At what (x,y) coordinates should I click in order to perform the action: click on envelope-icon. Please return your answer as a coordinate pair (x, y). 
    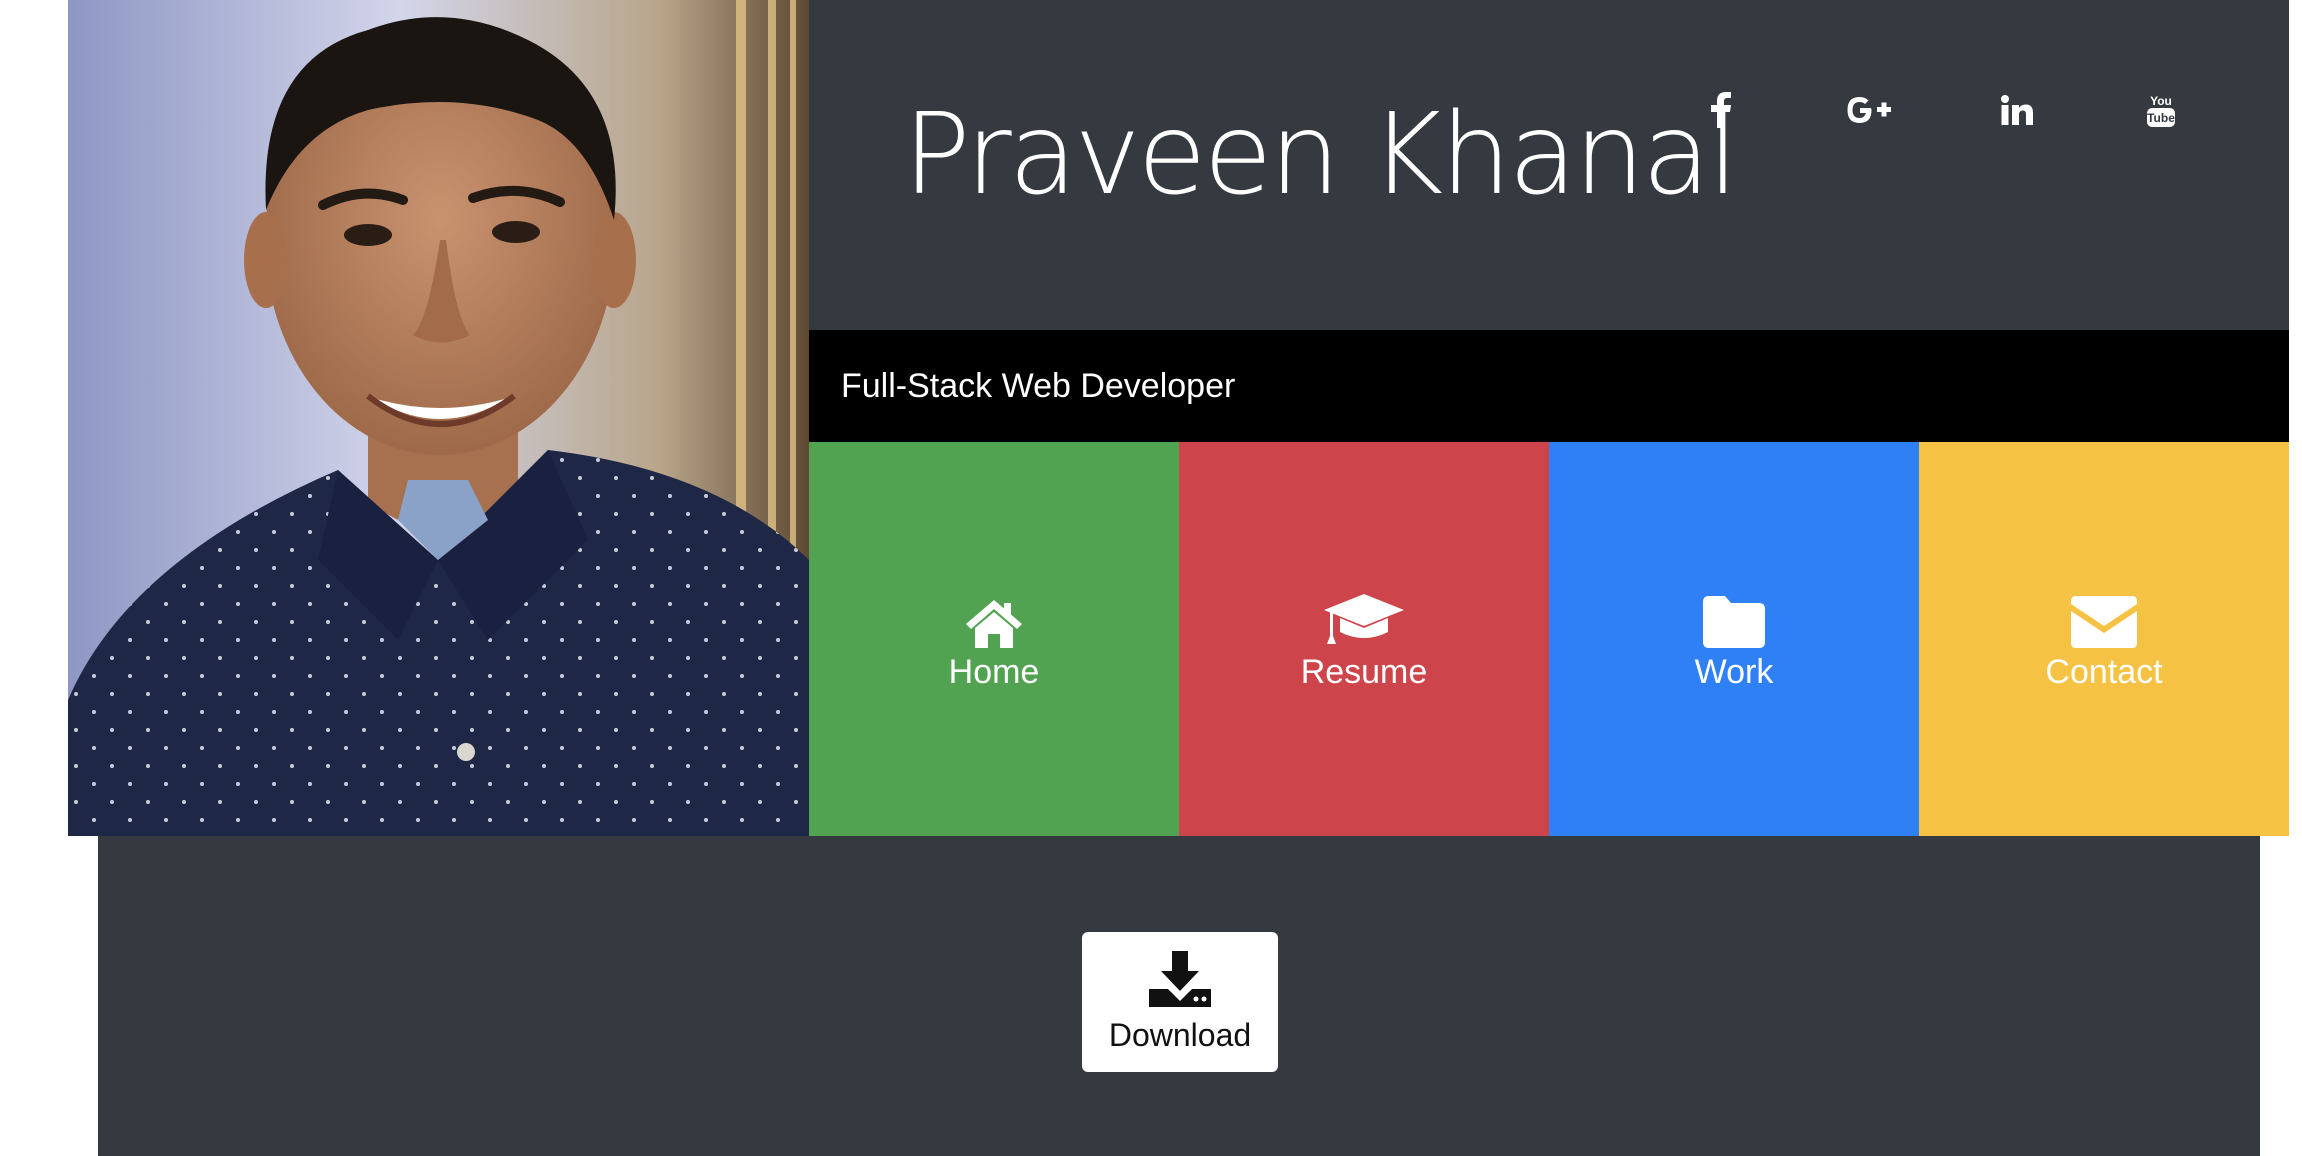
    Looking at the image, I should click on (2104, 616).